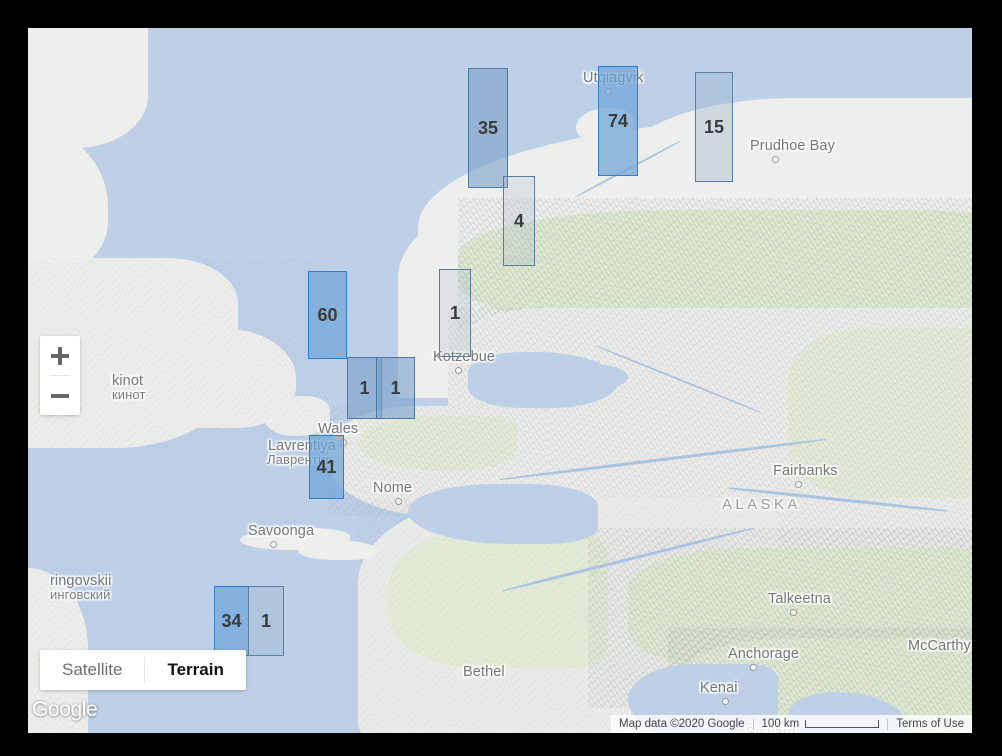 The width and height of the screenshot is (1002, 756). I want to click on grid-cell: 60, so click(327, 315).